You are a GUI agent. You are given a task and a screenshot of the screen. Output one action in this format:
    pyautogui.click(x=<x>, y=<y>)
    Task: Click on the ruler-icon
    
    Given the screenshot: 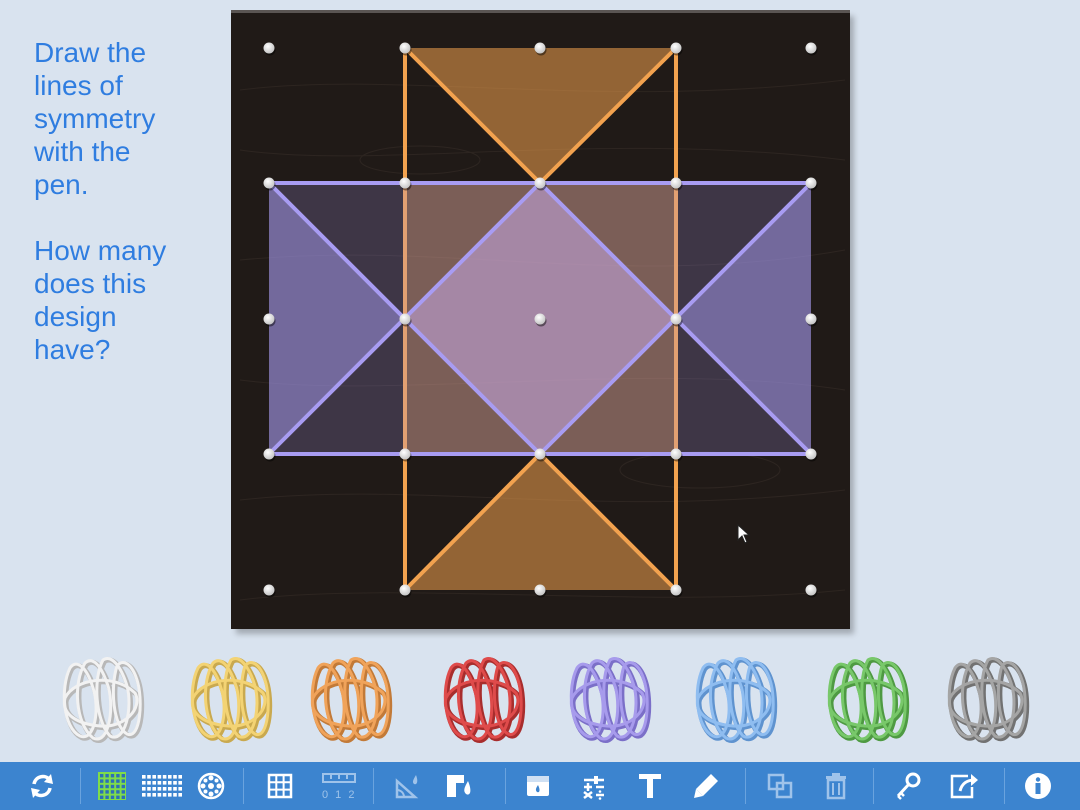 What is the action you would take?
    pyautogui.click(x=339, y=778)
    